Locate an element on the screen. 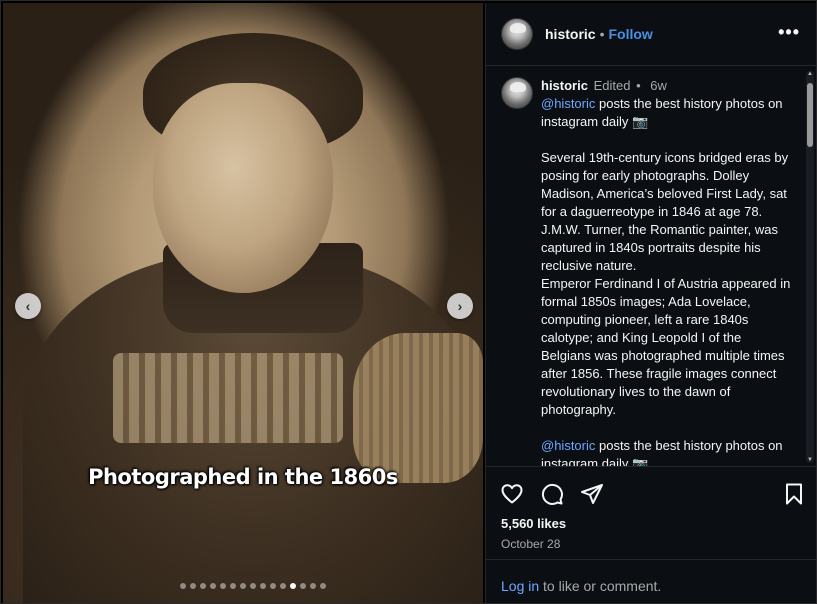  like-button is located at coordinates (512, 494).